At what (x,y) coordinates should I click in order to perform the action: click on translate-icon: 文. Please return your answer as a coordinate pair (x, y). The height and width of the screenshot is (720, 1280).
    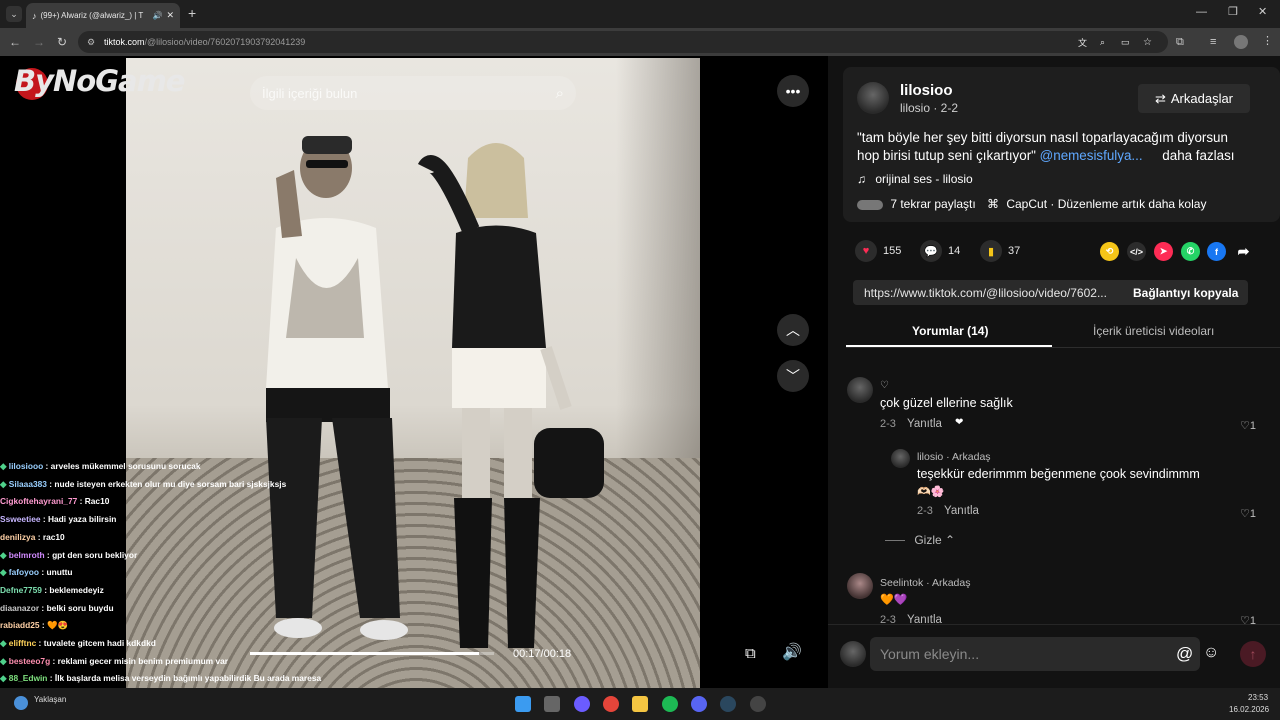
    Looking at the image, I should click on (1082, 42).